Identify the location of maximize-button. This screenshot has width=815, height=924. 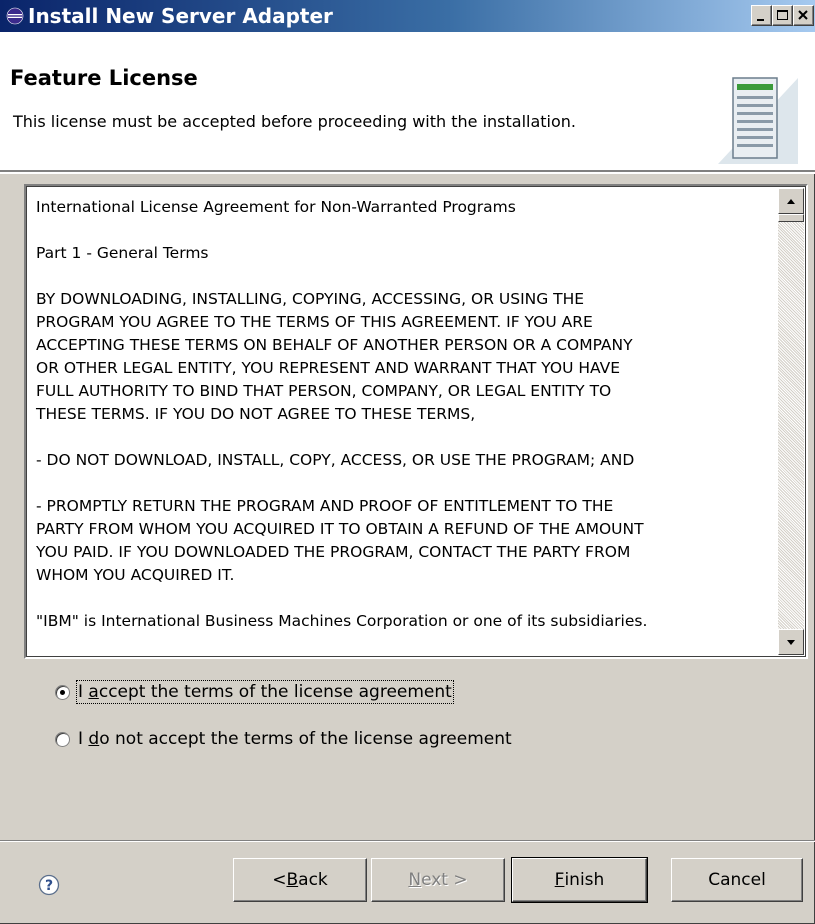
(782, 15).